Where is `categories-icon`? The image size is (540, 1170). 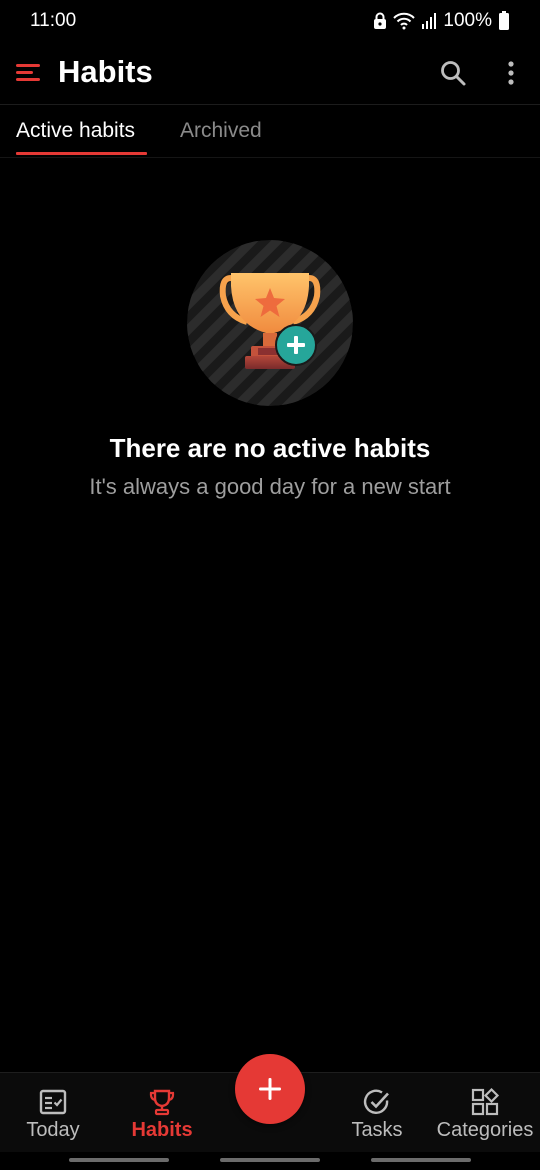 categories-icon is located at coordinates (485, 1101).